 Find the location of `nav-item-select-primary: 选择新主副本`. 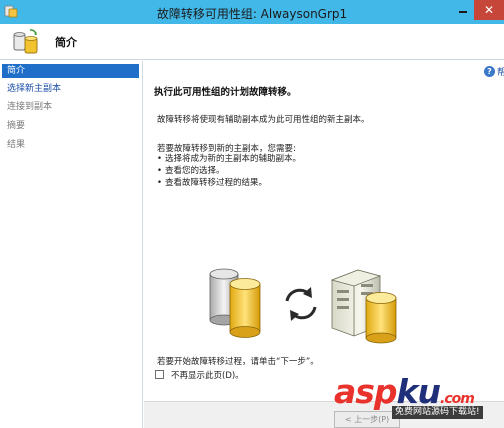

nav-item-select-primary: 选择新主副本 is located at coordinates (70, 89).